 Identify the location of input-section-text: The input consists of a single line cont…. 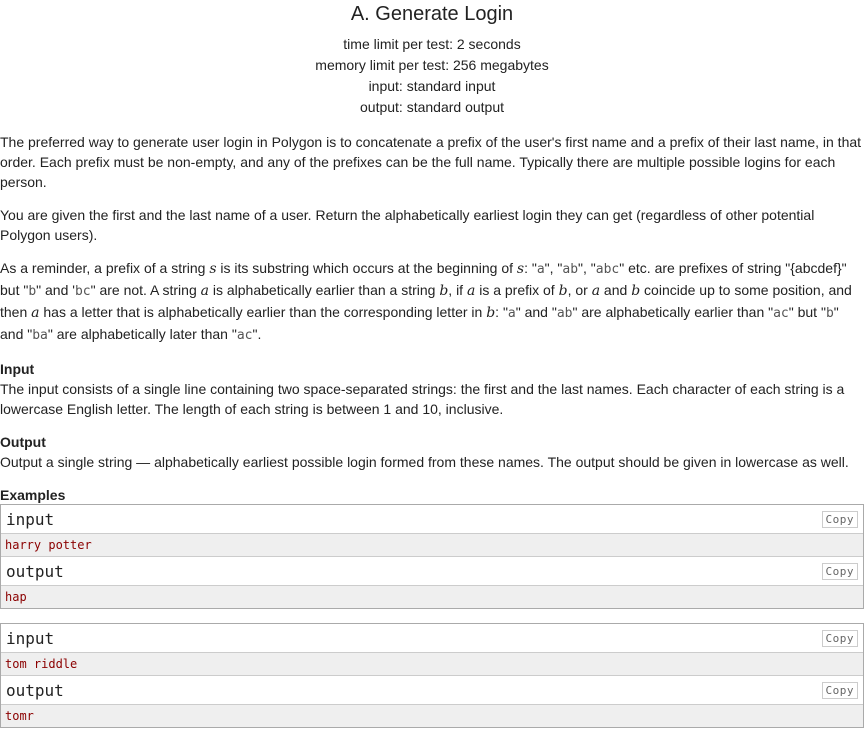
(422, 399).